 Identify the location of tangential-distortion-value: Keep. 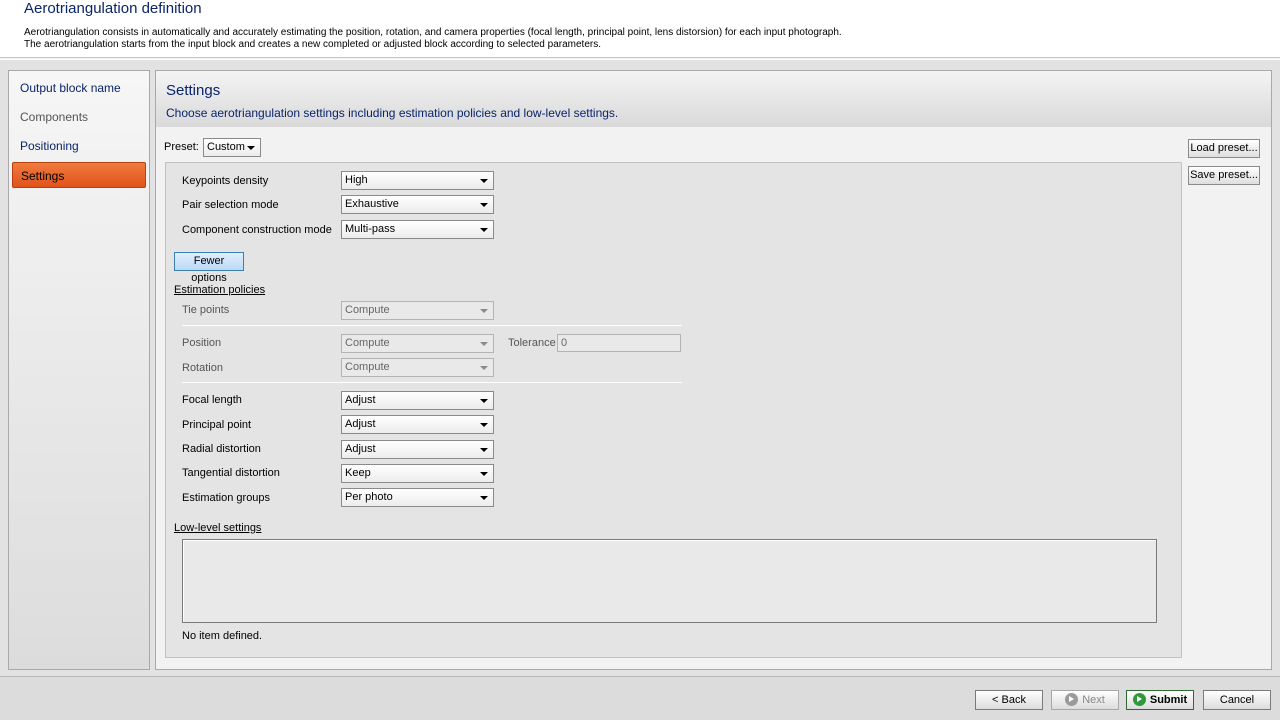
(358, 473).